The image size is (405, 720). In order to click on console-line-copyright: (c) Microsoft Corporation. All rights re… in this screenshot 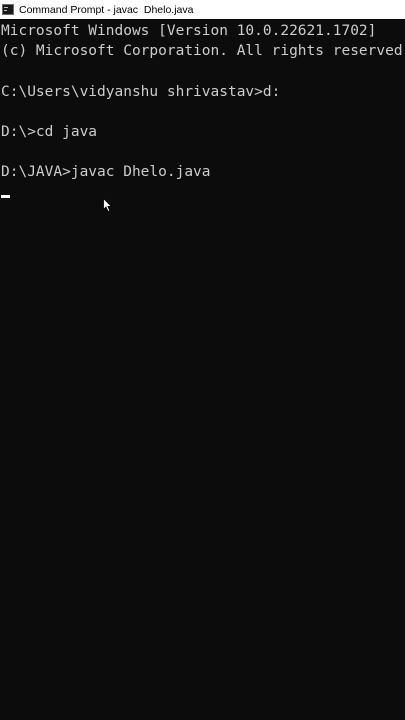, I will do `click(203, 51)`.